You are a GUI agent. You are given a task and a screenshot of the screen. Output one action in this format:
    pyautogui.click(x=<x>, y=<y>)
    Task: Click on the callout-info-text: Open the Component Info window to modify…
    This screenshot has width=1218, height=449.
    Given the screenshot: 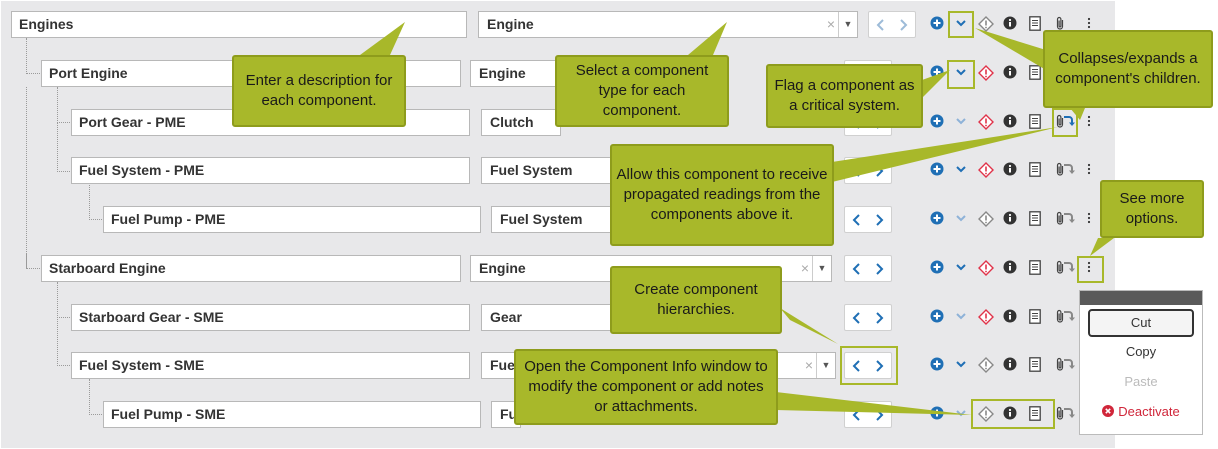 What is the action you would take?
    pyautogui.click(x=646, y=386)
    